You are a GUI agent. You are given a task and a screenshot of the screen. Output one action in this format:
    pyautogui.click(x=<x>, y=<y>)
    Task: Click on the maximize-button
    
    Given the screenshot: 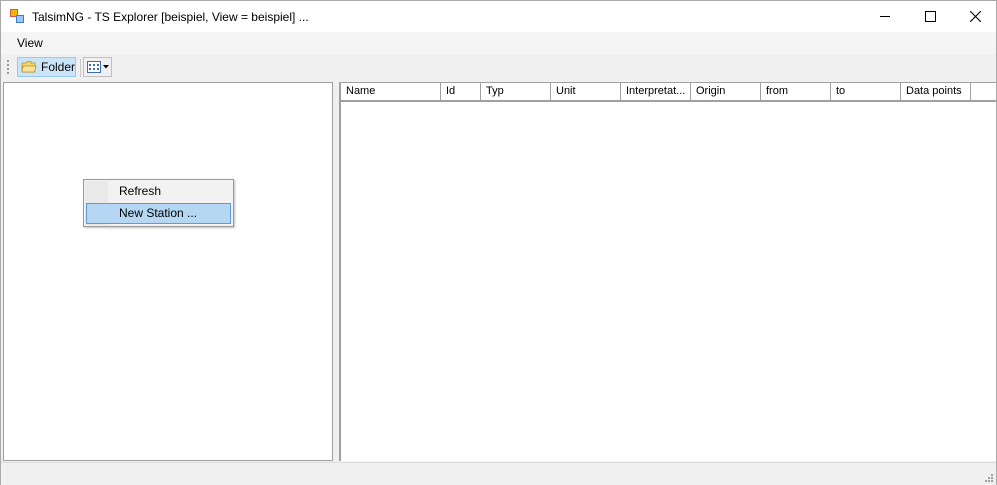 What is the action you would take?
    pyautogui.click(x=930, y=16)
    